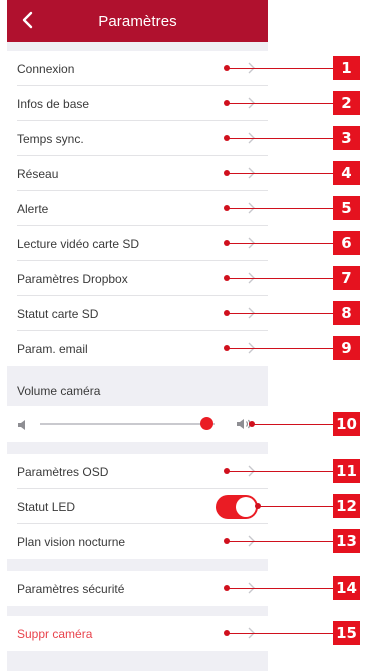  I want to click on menu-item-security: Paramètres sécurité, so click(137, 588).